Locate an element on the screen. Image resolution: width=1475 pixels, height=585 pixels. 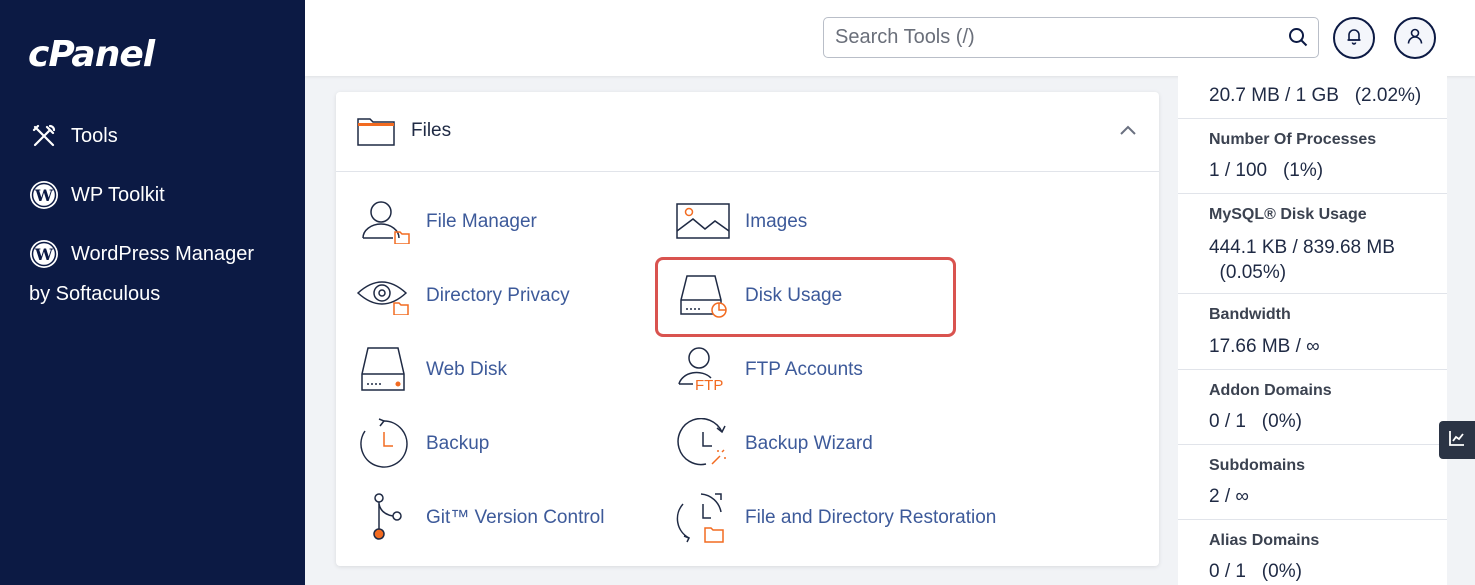
sidebar-item-wp-toolkit: W WP Toolkit is located at coordinates (97, 195).